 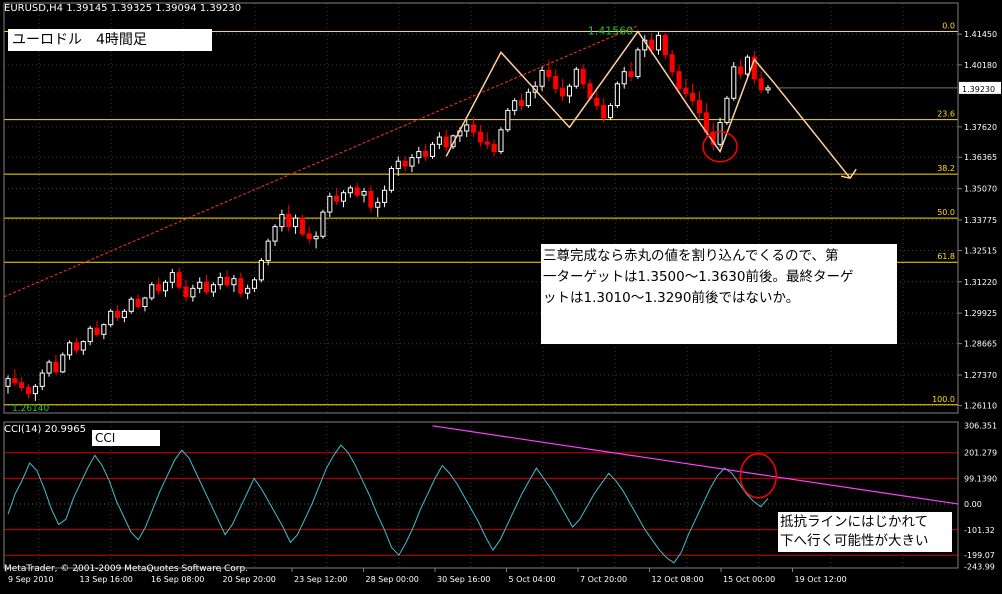 I want to click on fib-label: 38.2, so click(x=946, y=168).